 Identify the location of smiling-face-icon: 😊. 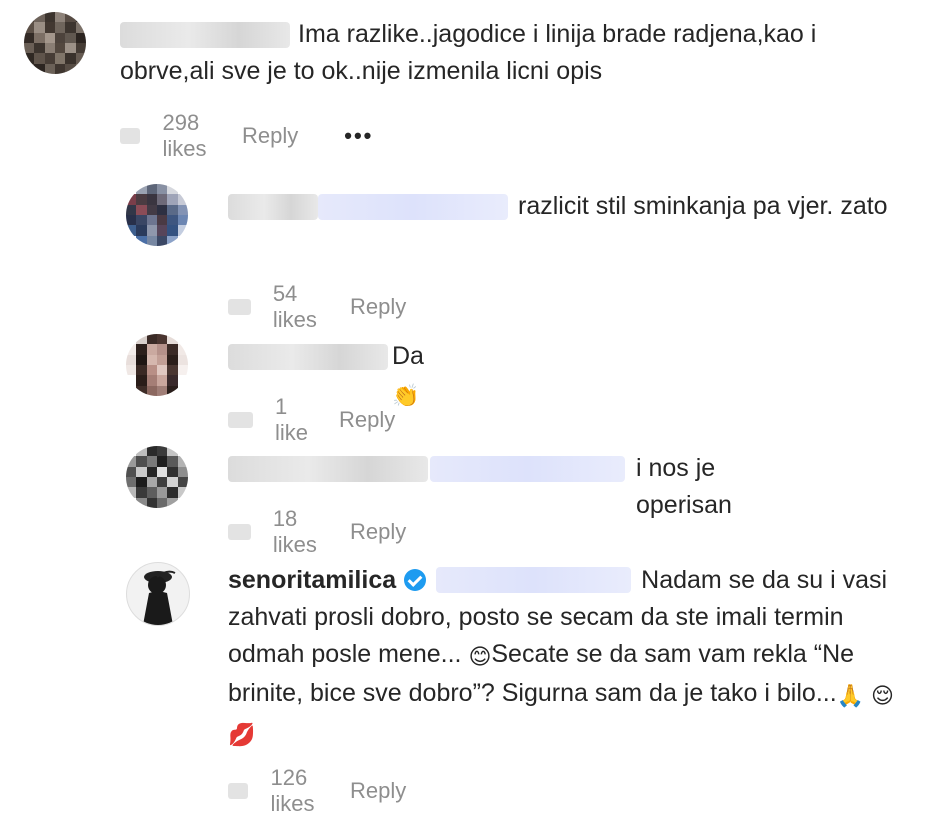
(480, 656).